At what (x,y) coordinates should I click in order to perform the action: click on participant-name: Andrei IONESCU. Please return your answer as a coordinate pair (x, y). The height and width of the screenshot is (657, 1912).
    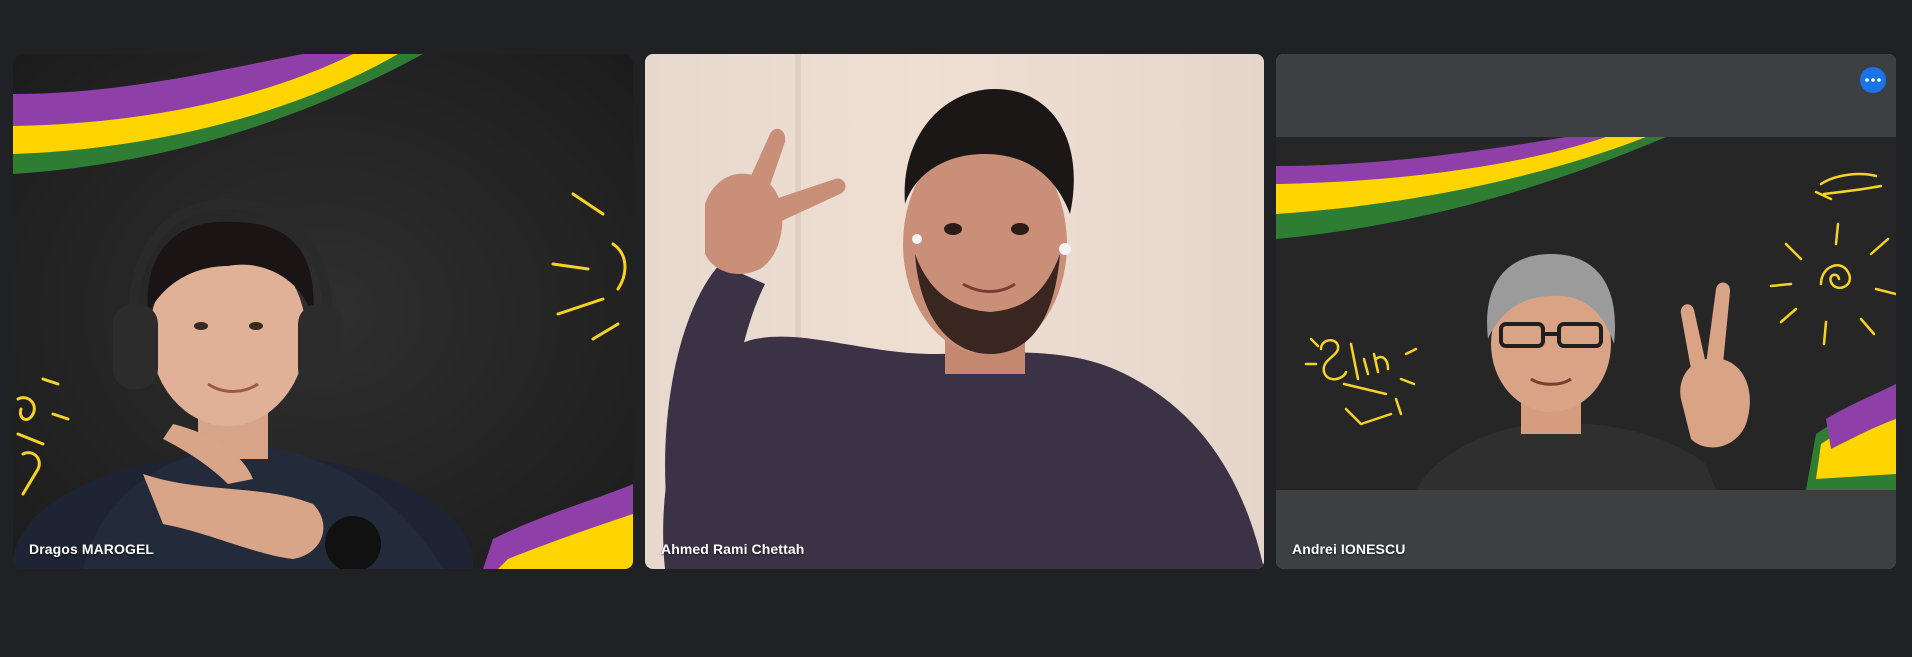
    Looking at the image, I should click on (1349, 549).